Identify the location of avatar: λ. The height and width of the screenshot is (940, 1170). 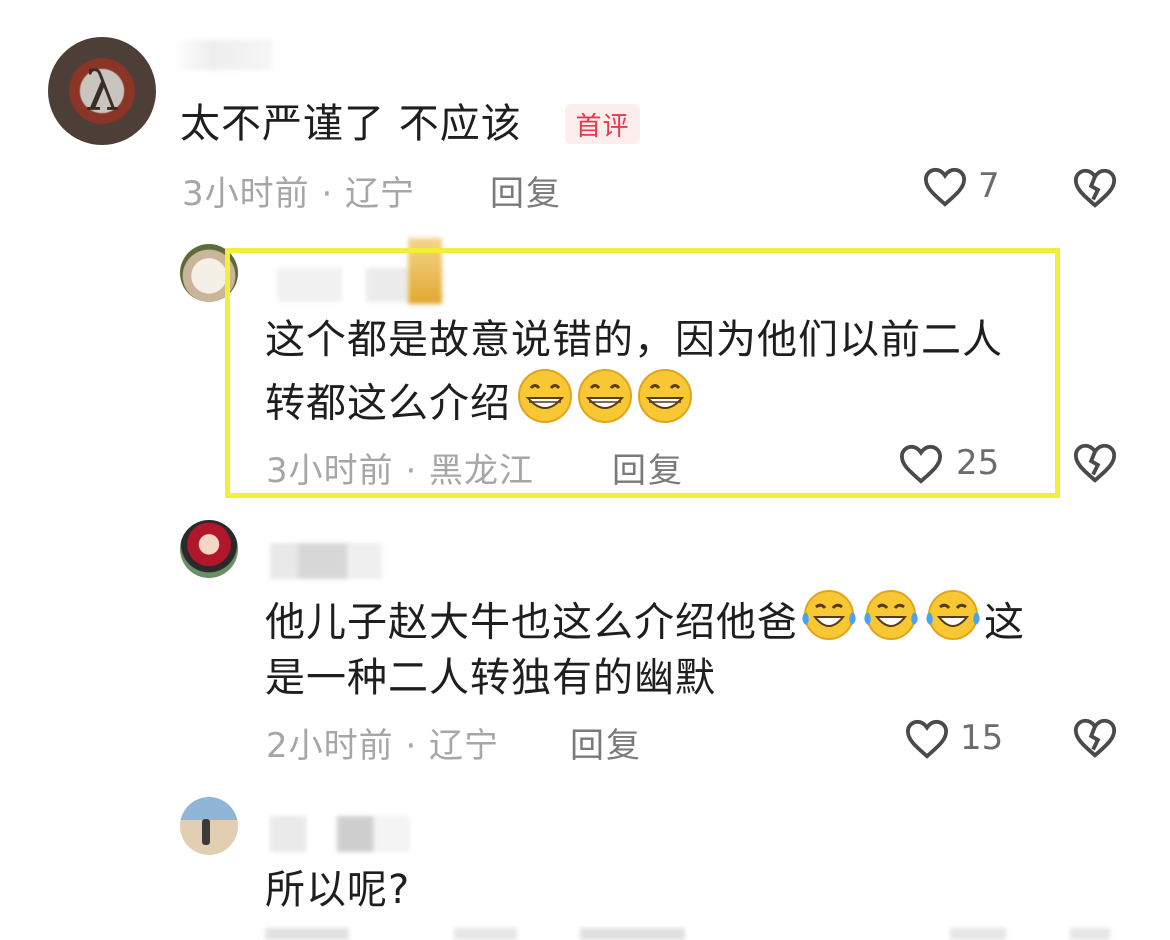
(102, 91).